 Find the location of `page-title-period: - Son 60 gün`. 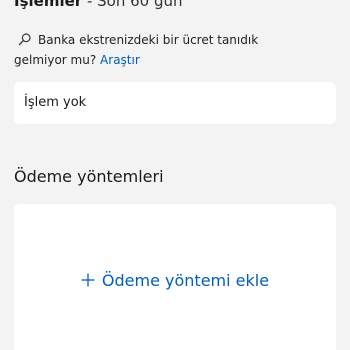

page-title-period: - Son 60 gün is located at coordinates (132, 5).